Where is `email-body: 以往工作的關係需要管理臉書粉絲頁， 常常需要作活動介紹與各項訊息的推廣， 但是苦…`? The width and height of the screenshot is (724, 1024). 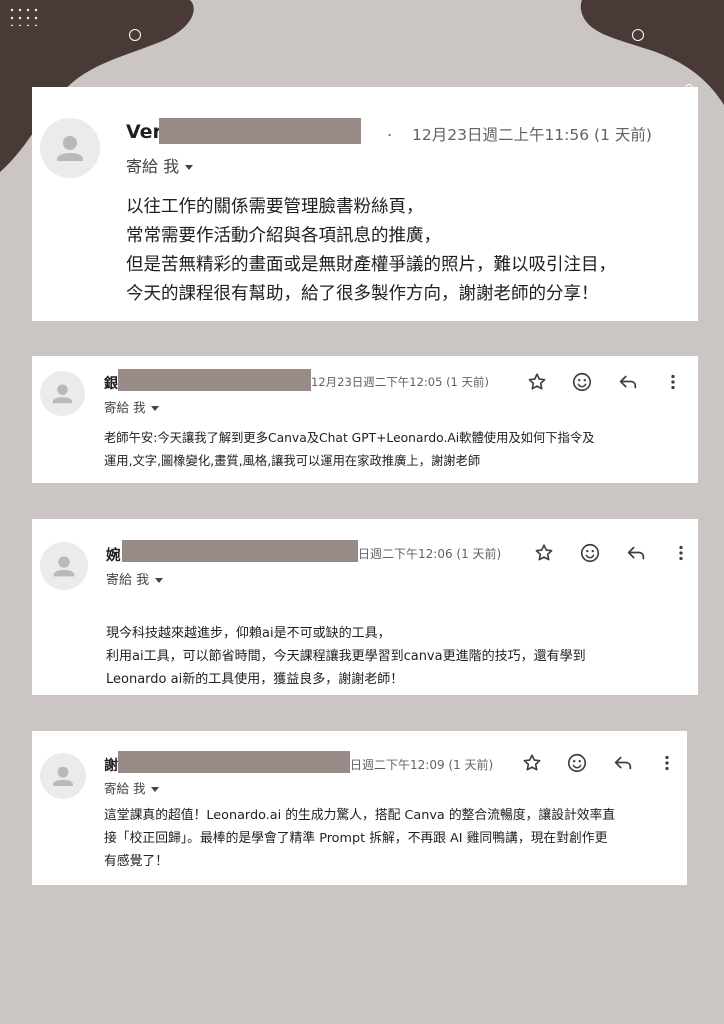 email-body: 以往工作的關係需要管理臉書粉絲頁， 常常需要作活動介紹與各項訊息的推廣， 但是苦… is located at coordinates (371, 251).